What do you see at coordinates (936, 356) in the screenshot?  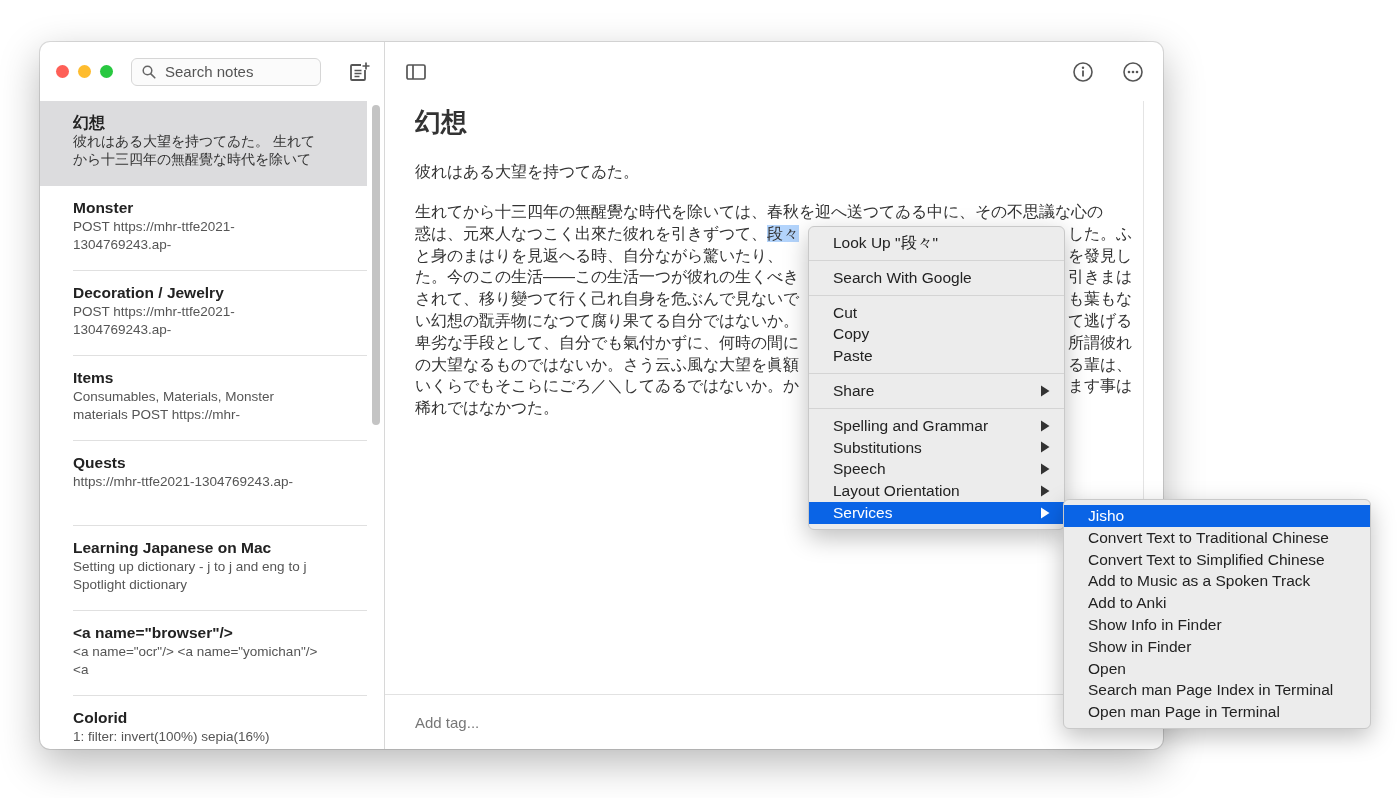 I see `menu-item: Paste` at bounding box center [936, 356].